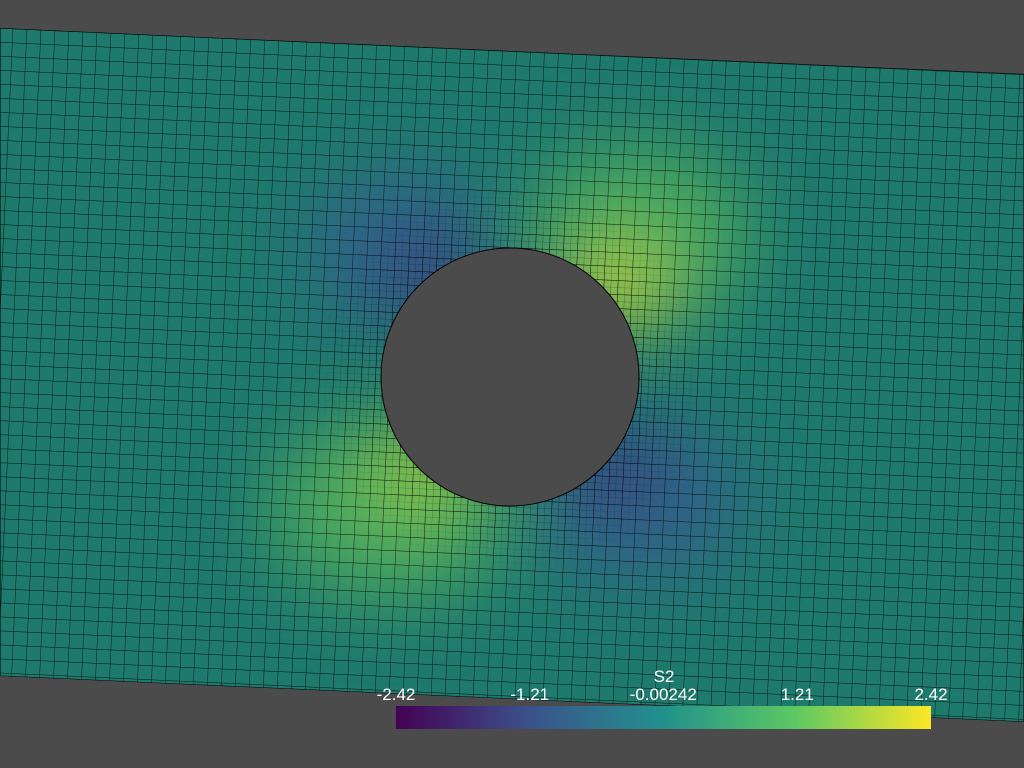 This screenshot has width=1024, height=768. I want to click on legend-tick-label: 2.42, so click(931, 694).